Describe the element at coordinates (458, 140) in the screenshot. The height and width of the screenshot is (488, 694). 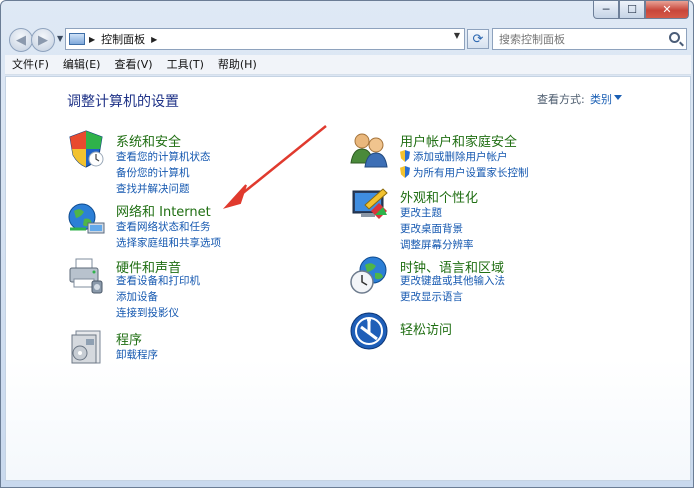
I see `category-title-user-accounts: 用户帐户和家庭安全` at that location.